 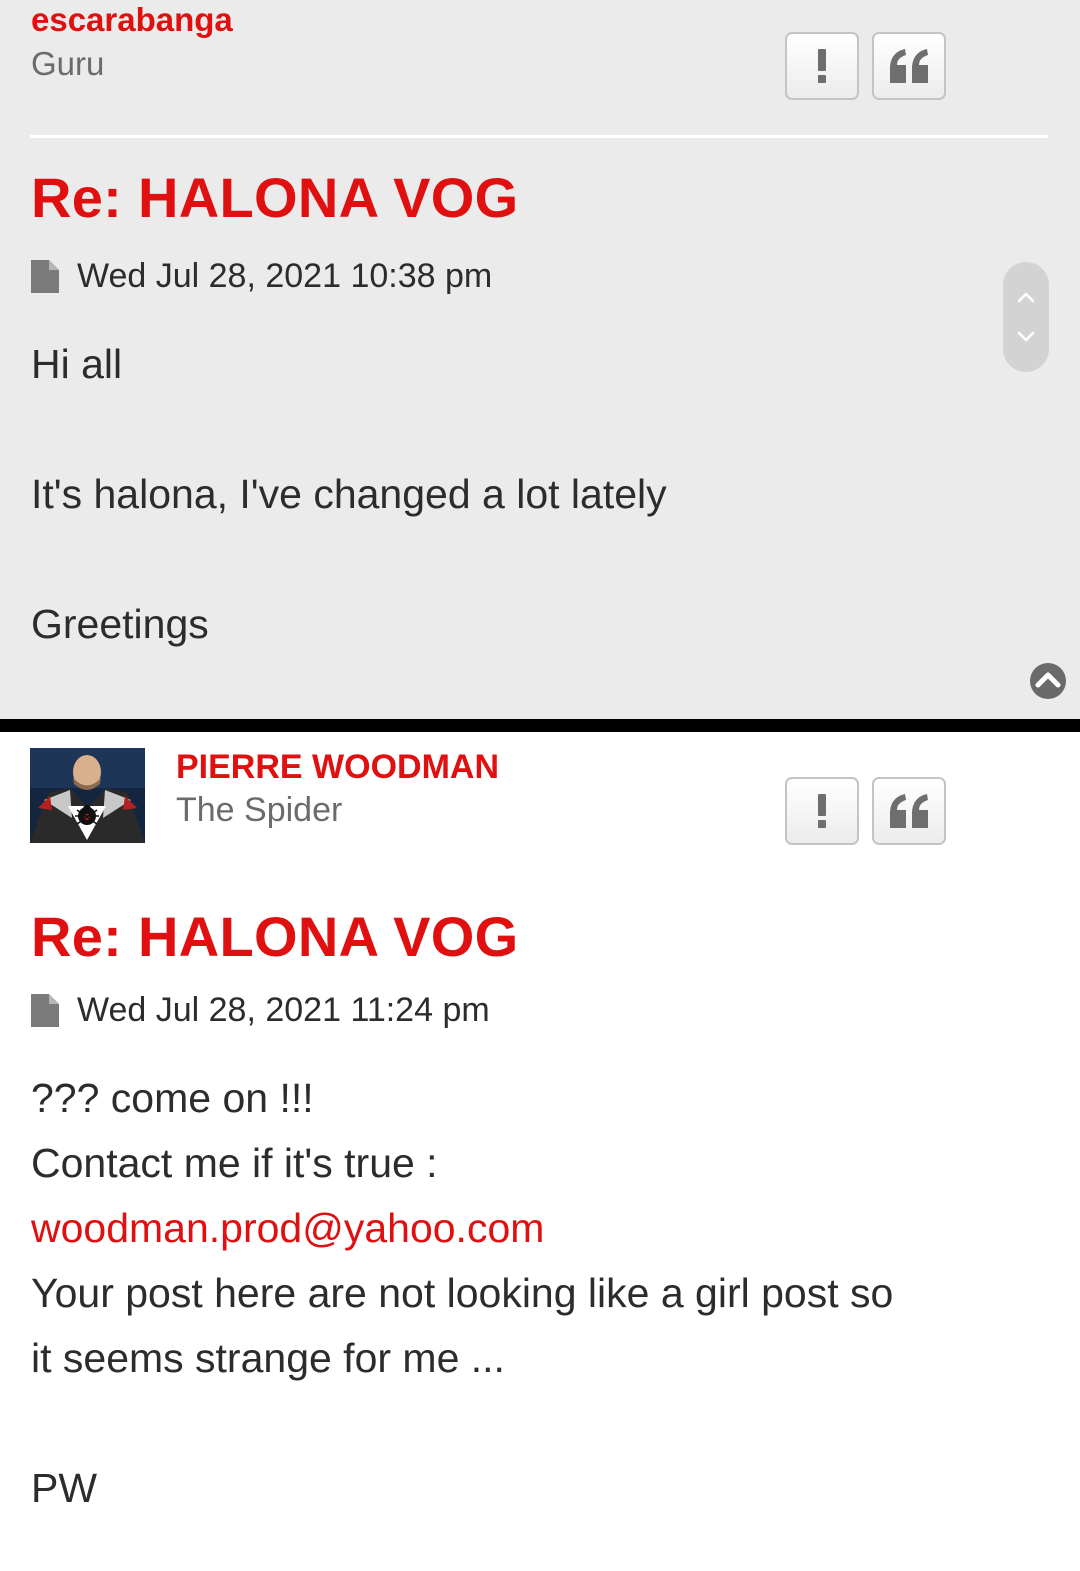 I want to click on post-author: PIERRE WOODMAN, so click(x=337, y=767).